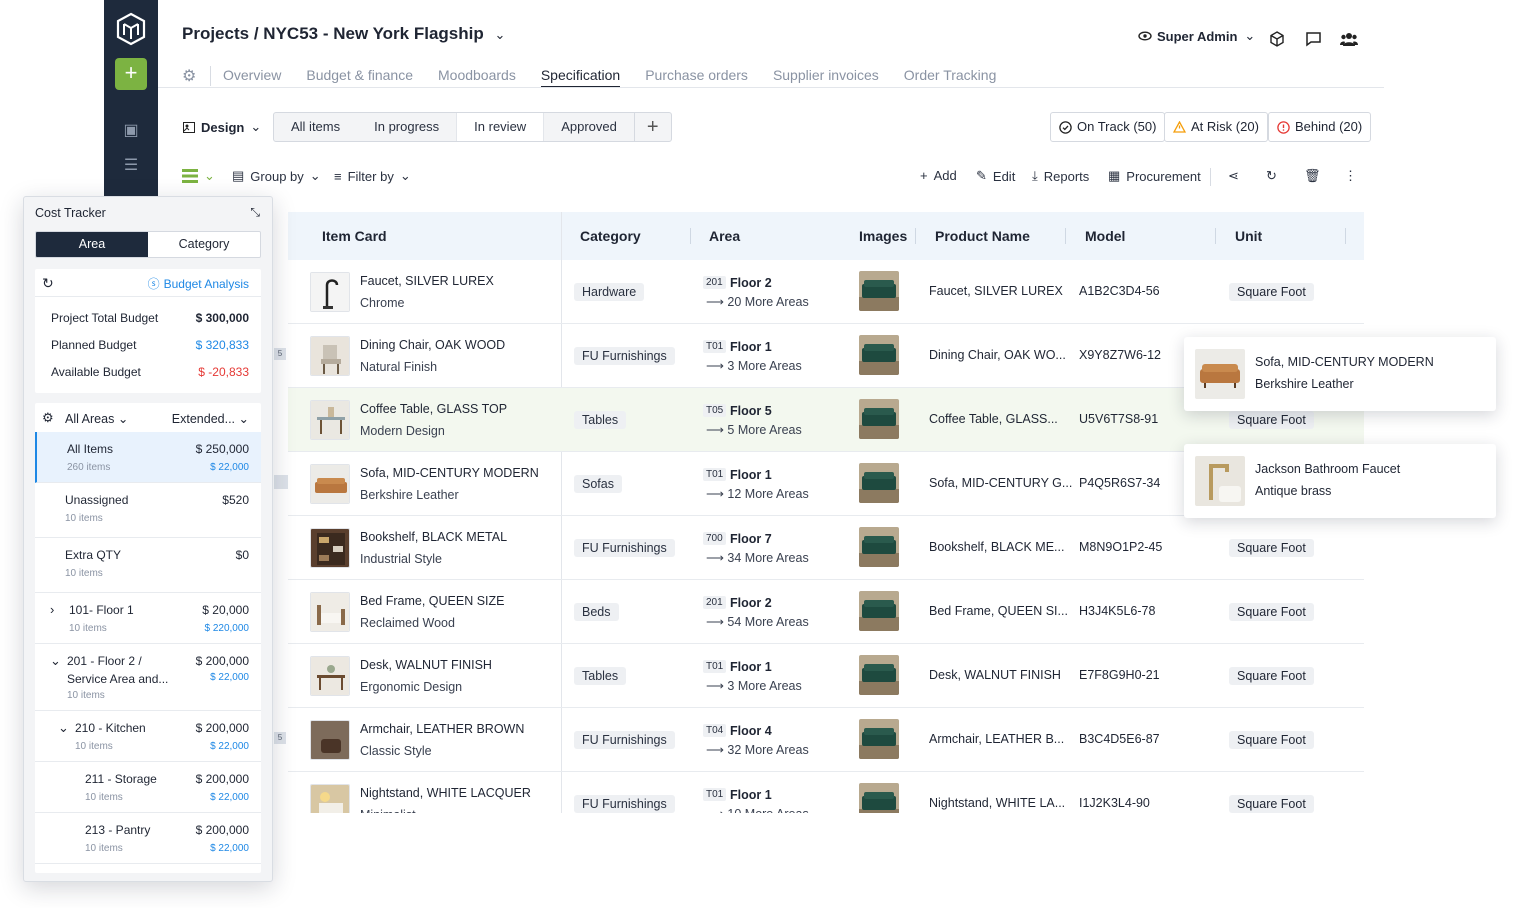 This screenshot has height=908, width=1521. What do you see at coordinates (610, 236) in the screenshot?
I see `column-category: Category` at bounding box center [610, 236].